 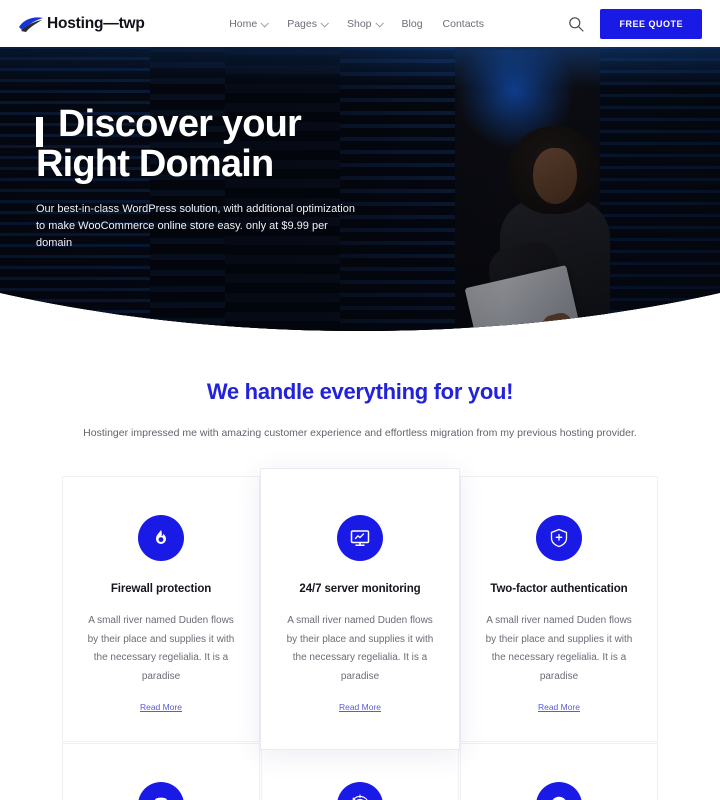 I want to click on card-title: Two-factor authentication, so click(x=559, y=589).